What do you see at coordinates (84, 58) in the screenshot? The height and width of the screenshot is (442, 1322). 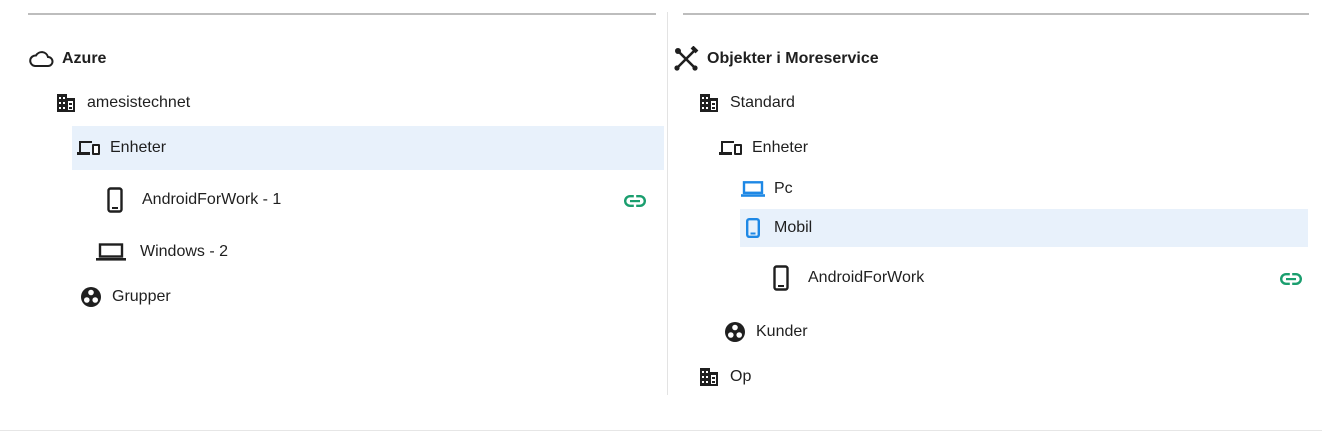 I see `tree-item-label: Azure` at bounding box center [84, 58].